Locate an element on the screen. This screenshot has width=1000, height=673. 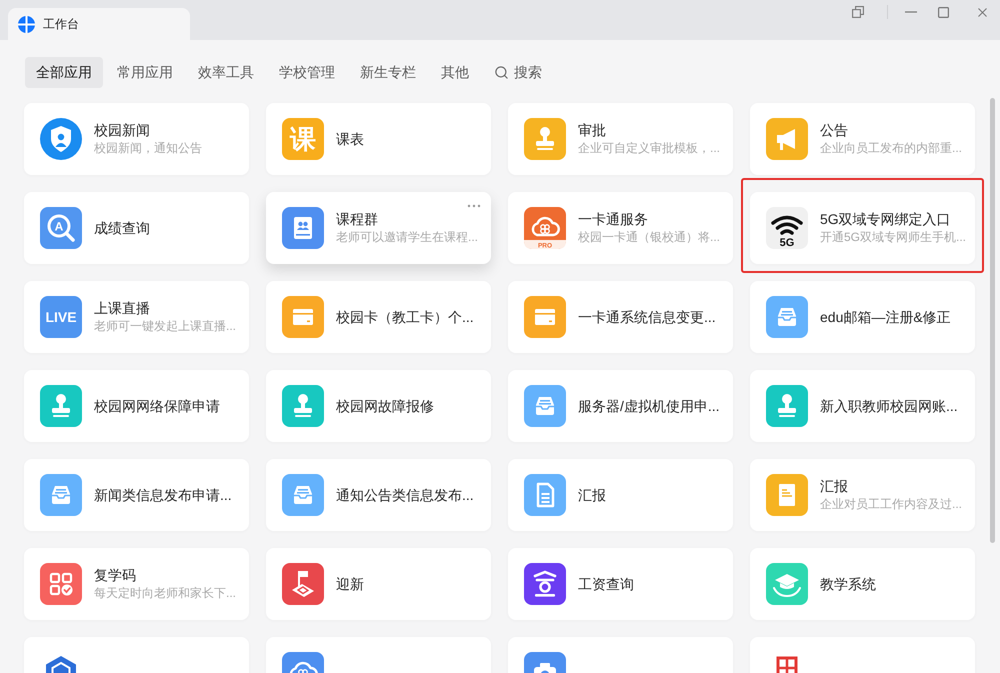
app-card: 课 课表 is located at coordinates (378, 139).